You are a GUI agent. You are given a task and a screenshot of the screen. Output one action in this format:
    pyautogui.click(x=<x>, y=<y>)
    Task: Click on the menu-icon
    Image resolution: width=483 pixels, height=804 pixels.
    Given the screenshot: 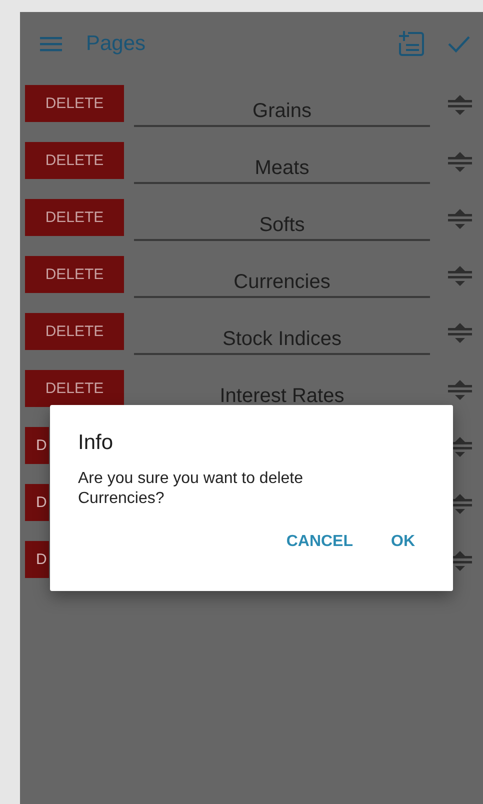 What is the action you would take?
    pyautogui.click(x=51, y=44)
    